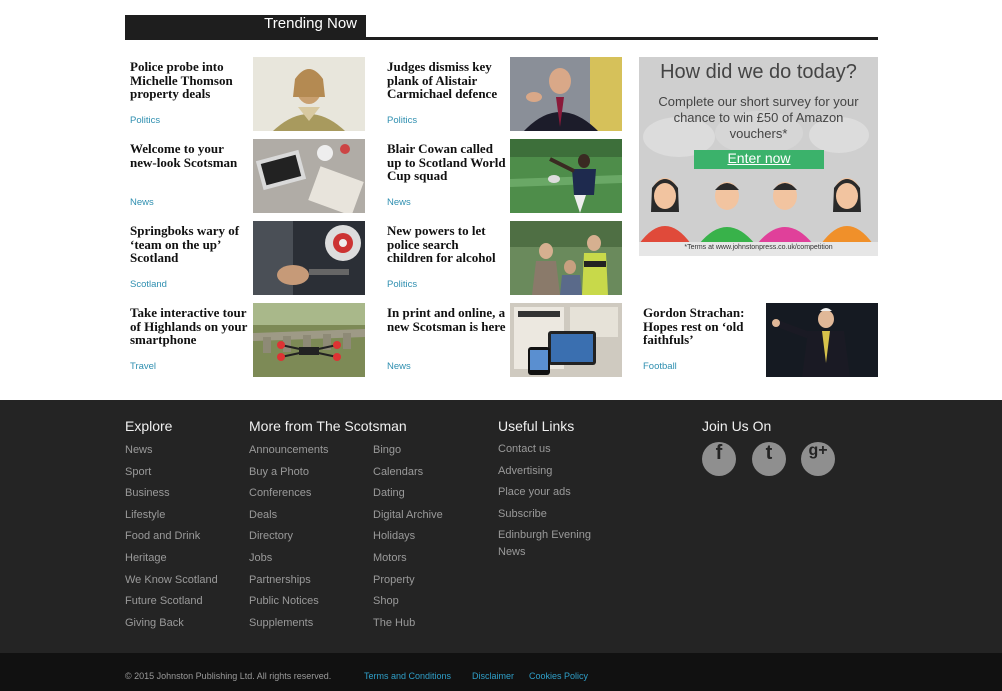  What do you see at coordinates (550, 449) in the screenshot?
I see `footer-link: Contact us` at bounding box center [550, 449].